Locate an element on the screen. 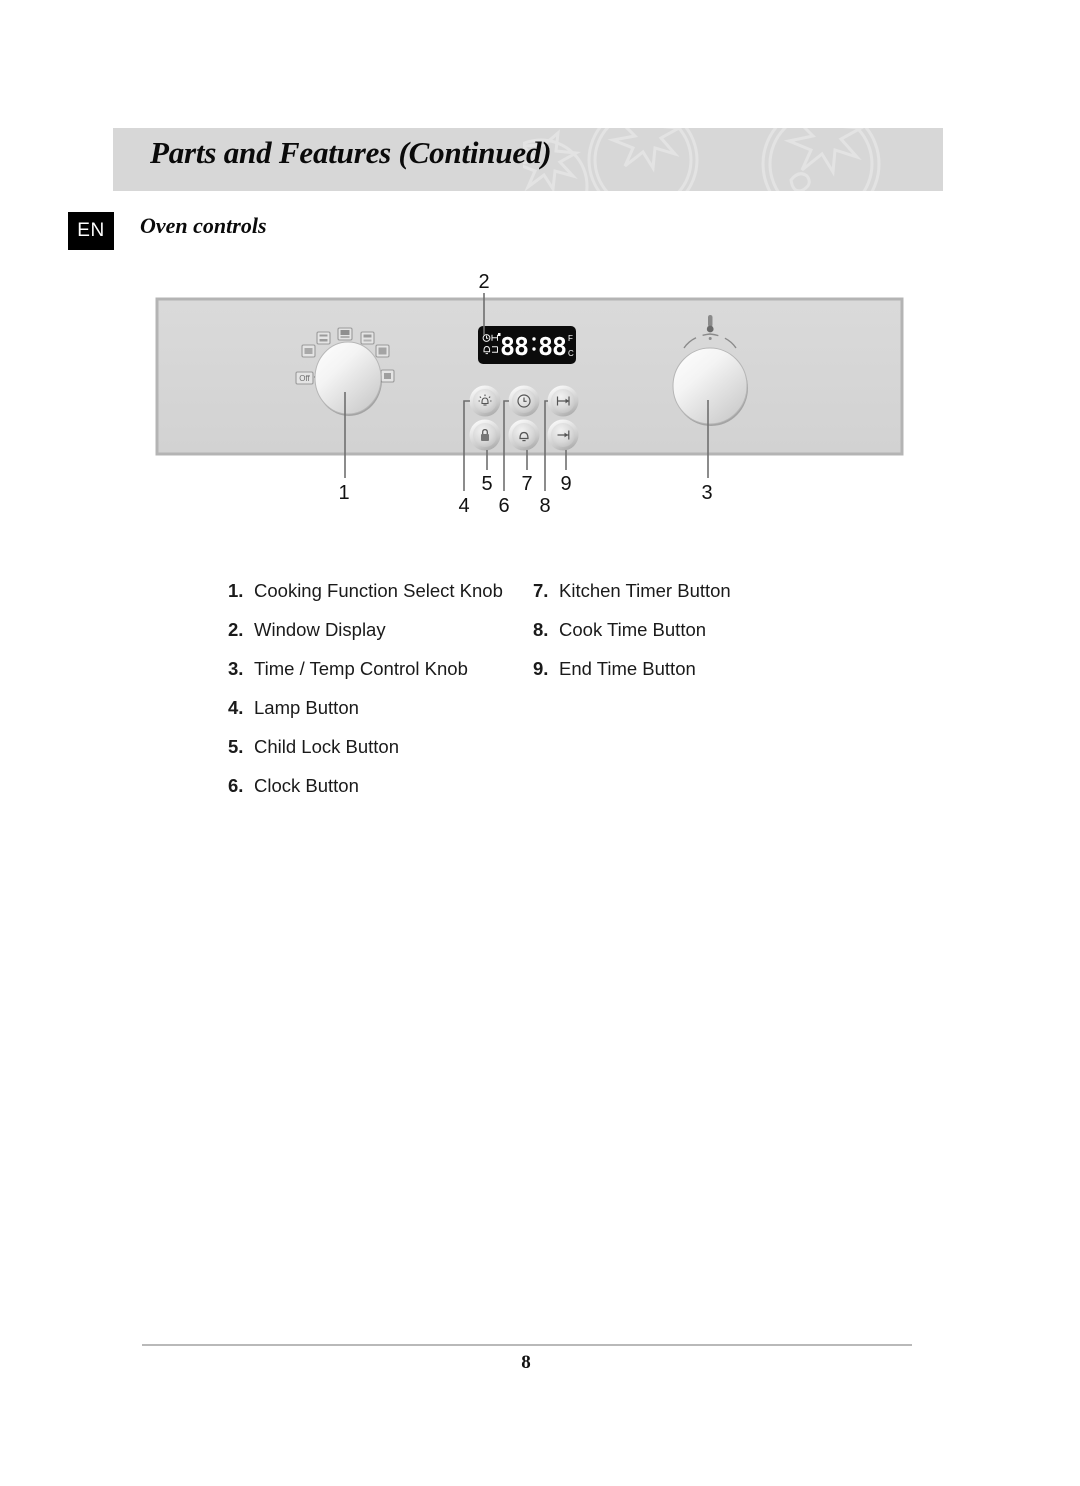 This screenshot has width=1080, height=1486. lamp-icon is located at coordinates (485, 400).